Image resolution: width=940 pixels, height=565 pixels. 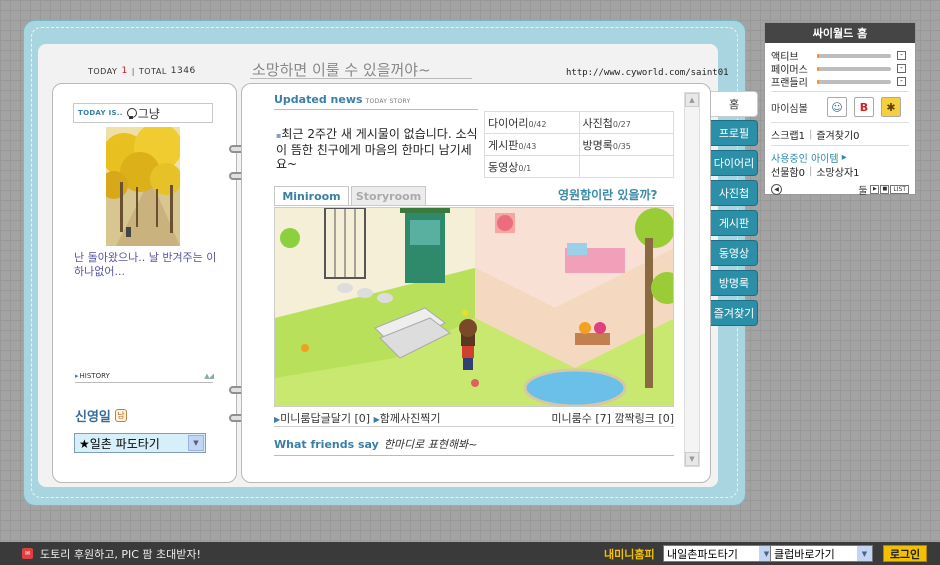 What do you see at coordinates (503, 145) in the screenshot?
I see `stat-label: 게시판` at bounding box center [503, 145].